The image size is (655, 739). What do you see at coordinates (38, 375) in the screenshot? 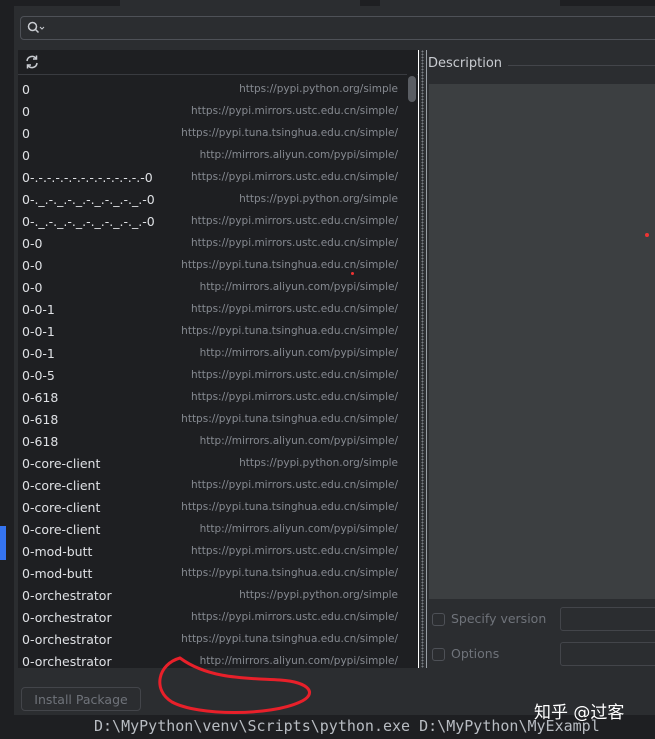
I see `package-name: 0-0-5` at bounding box center [38, 375].